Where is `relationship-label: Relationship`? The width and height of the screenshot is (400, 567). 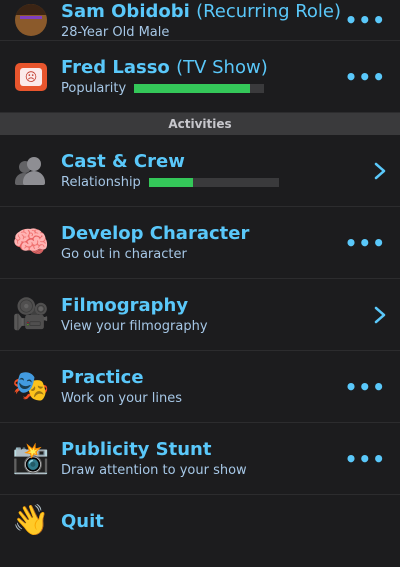
relationship-label: Relationship is located at coordinates (101, 182).